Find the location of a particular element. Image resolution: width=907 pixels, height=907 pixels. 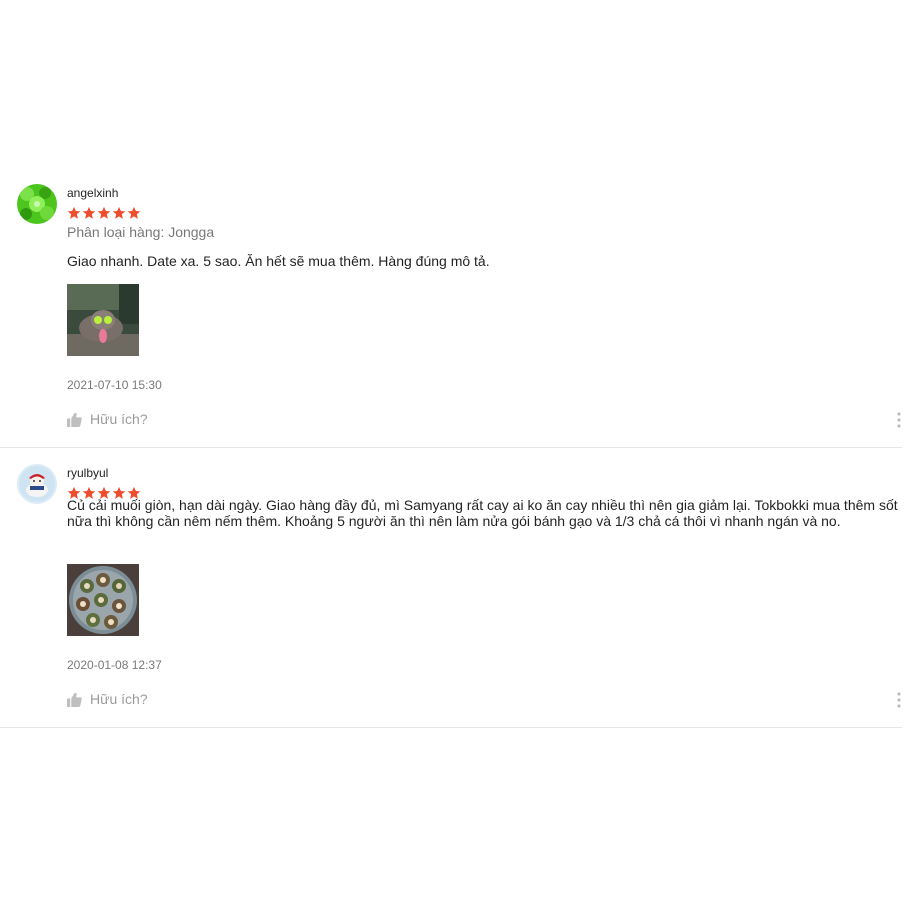

review-timestamp: 2020-01-08 12:37 is located at coordinates (114, 665).